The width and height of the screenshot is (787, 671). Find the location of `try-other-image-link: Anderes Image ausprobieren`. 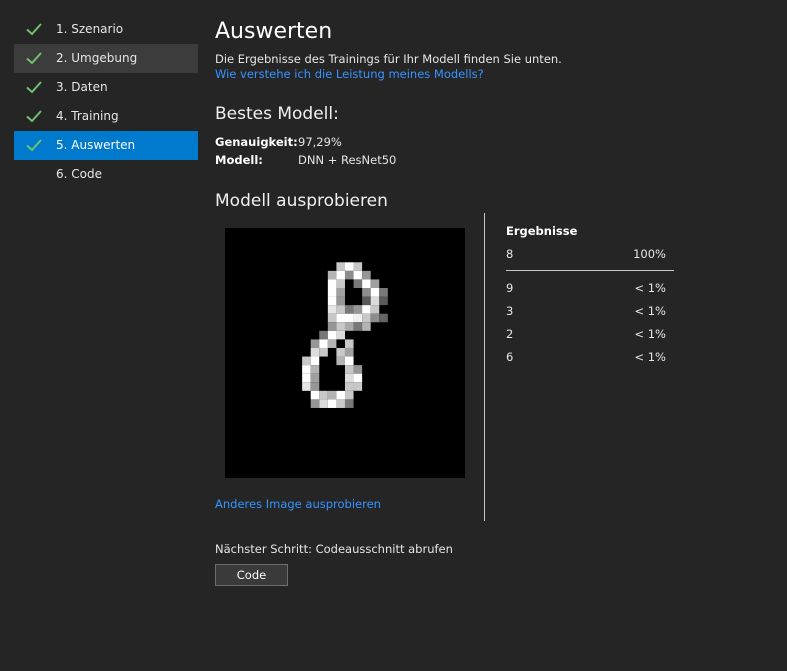

try-other-image-link: Anderes Image ausprobieren is located at coordinates (298, 504).